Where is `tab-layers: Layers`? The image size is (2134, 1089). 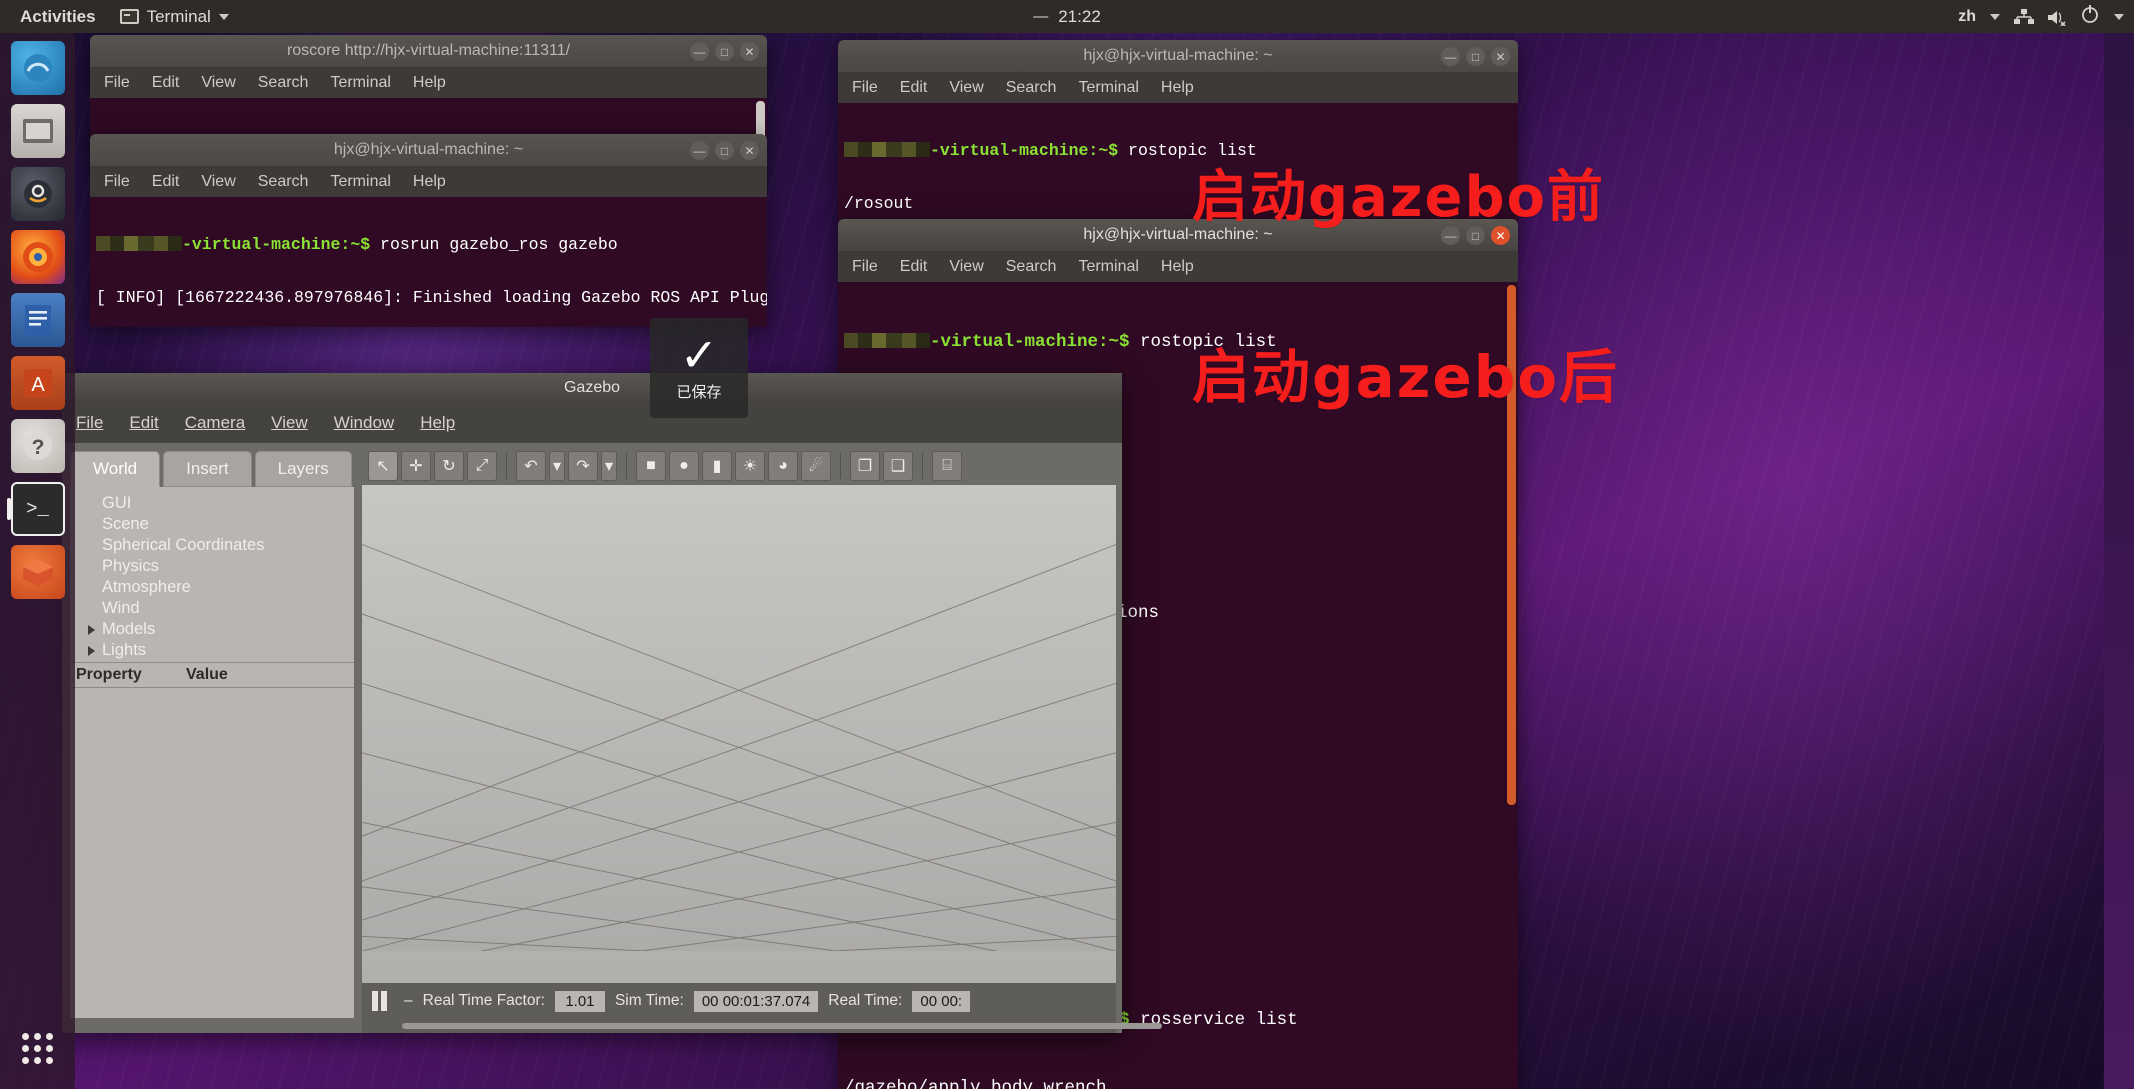
tab-layers: Layers is located at coordinates (303, 469).